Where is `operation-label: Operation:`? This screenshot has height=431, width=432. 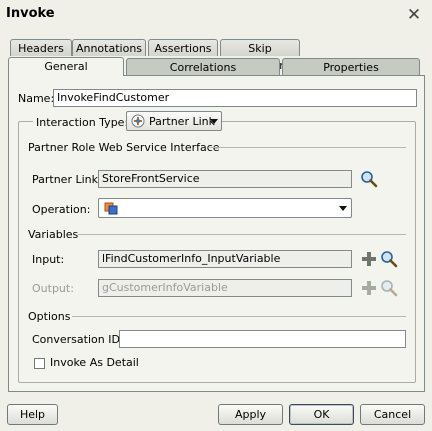 operation-label: Operation: is located at coordinates (61, 209).